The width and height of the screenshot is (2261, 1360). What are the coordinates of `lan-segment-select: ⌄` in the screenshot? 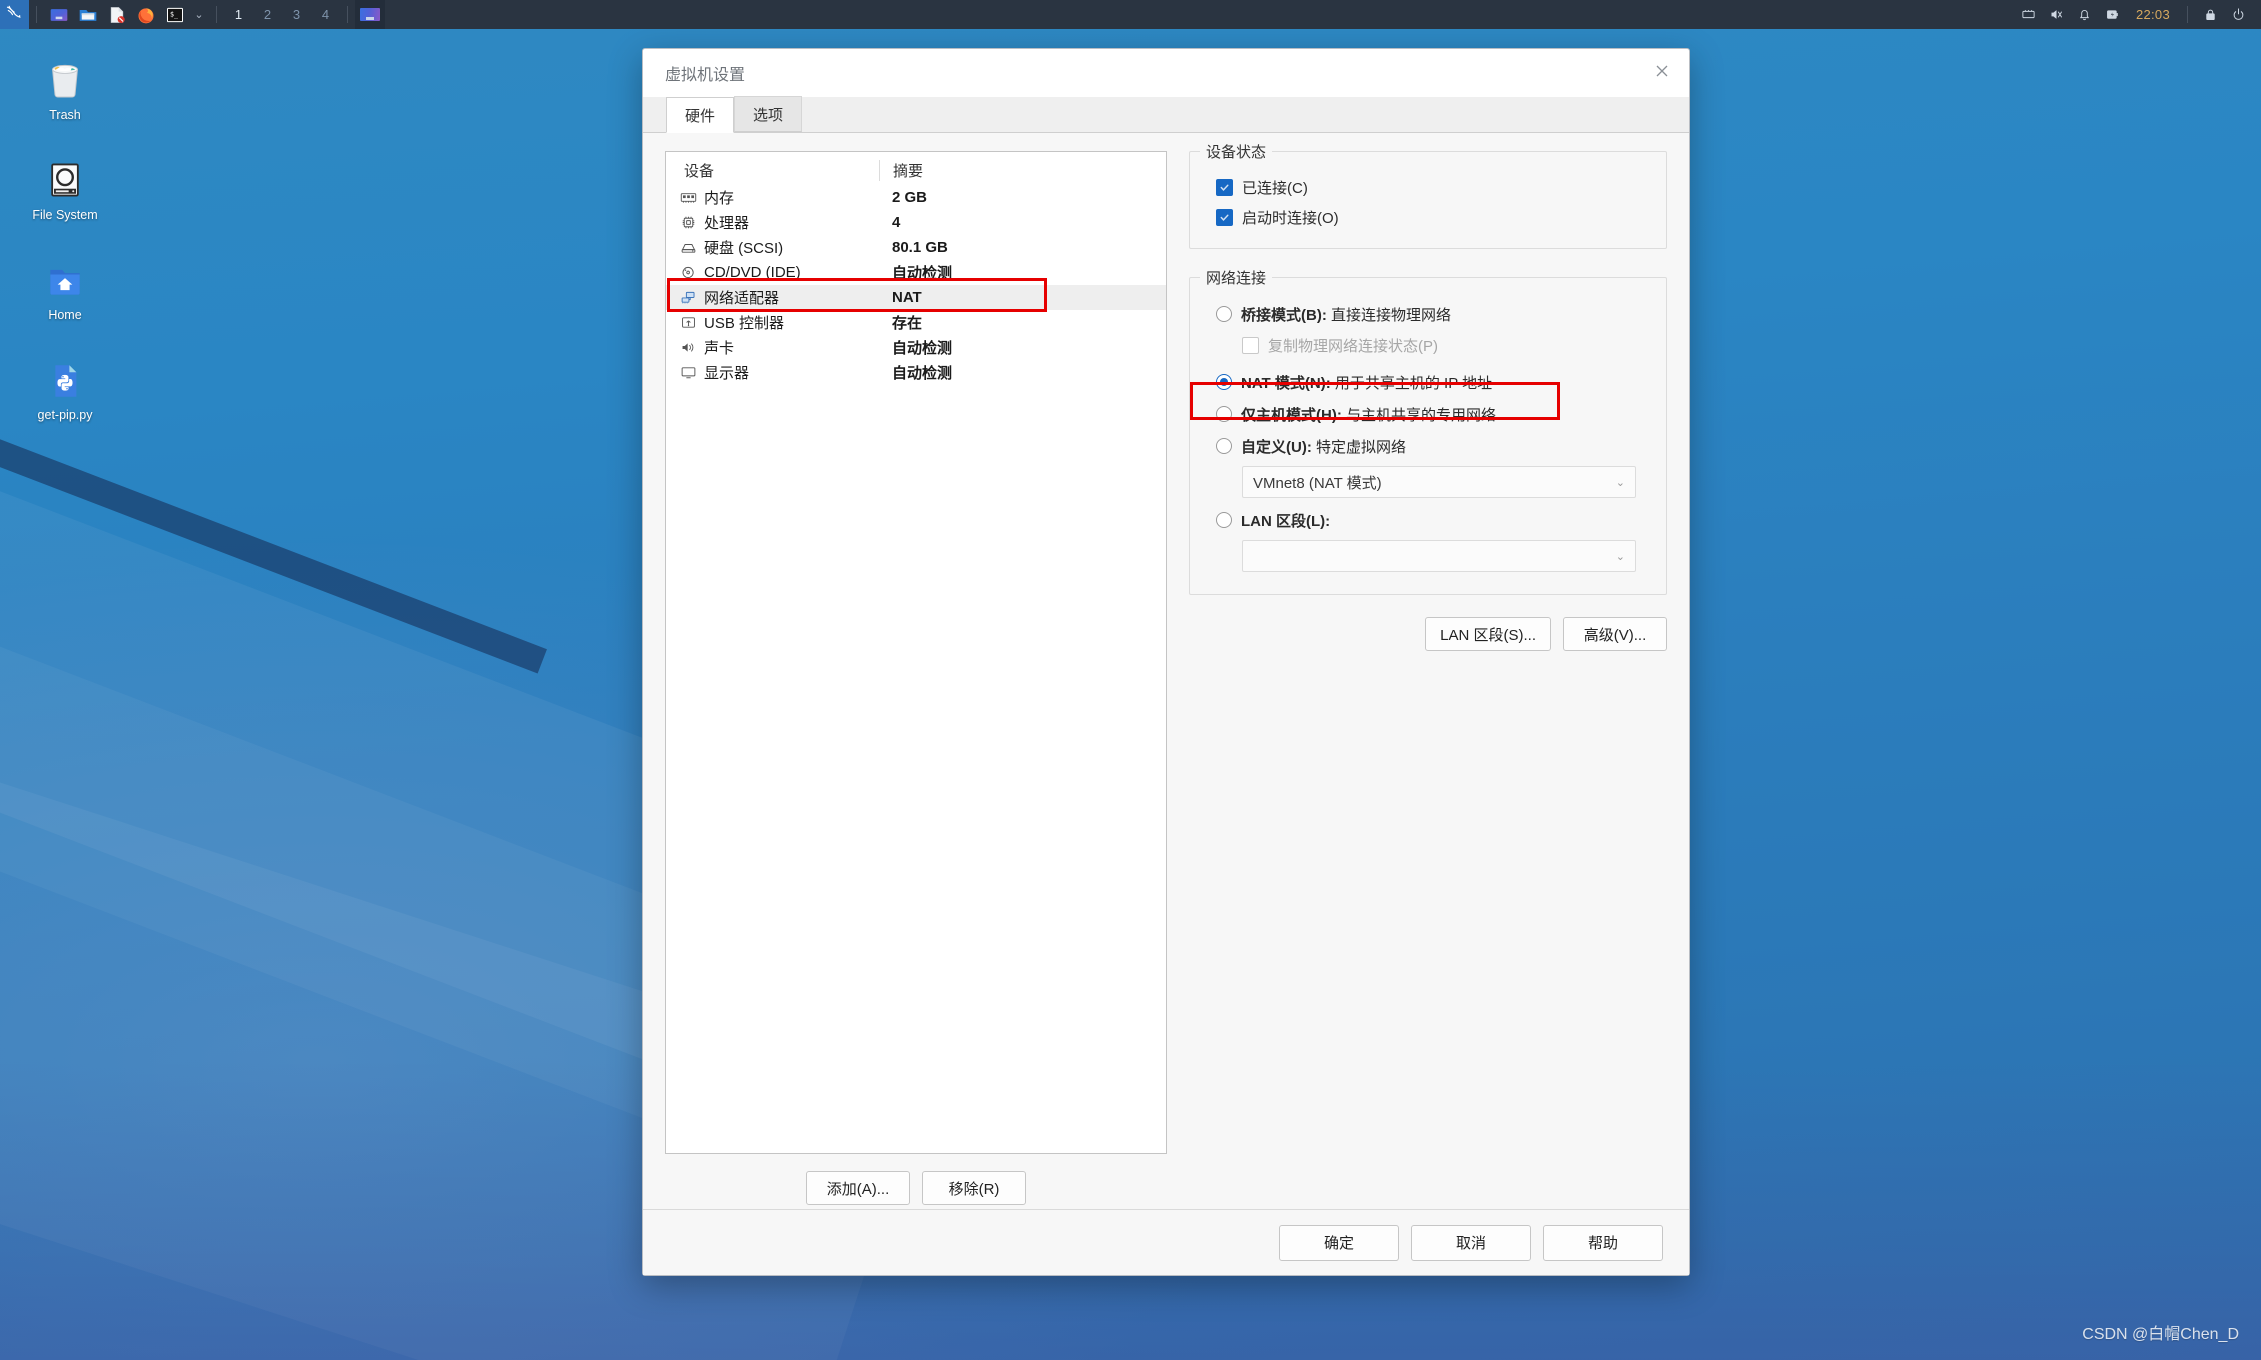 It's located at (1439, 556).